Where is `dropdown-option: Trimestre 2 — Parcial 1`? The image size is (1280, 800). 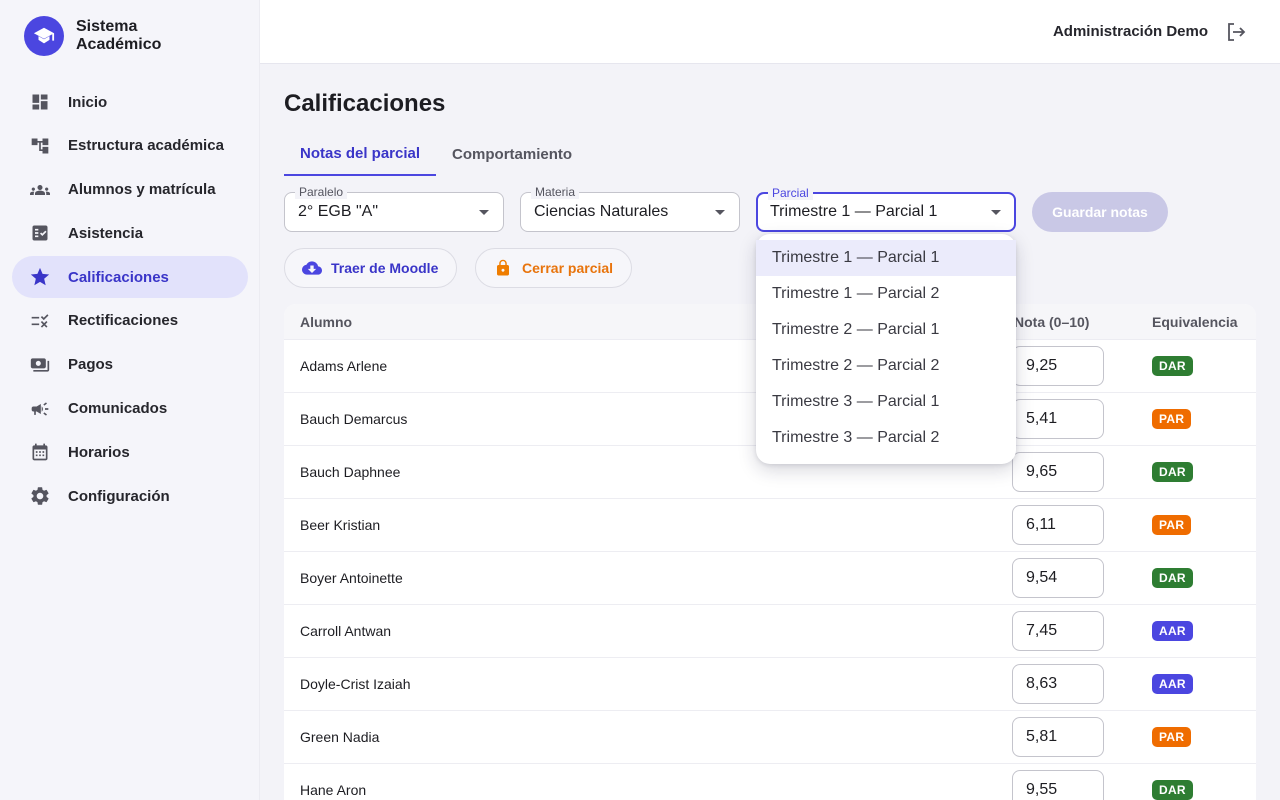 dropdown-option: Trimestre 2 — Parcial 1 is located at coordinates (886, 330).